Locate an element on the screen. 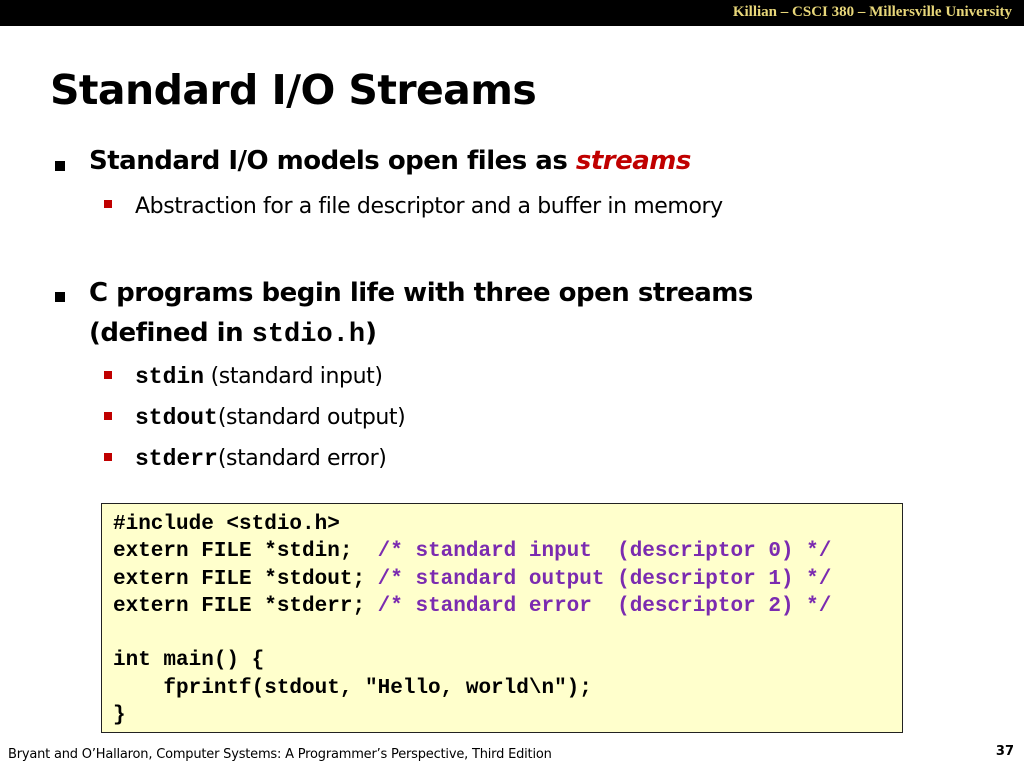 The image size is (1024, 768). page-number: 37 is located at coordinates (1004, 751).